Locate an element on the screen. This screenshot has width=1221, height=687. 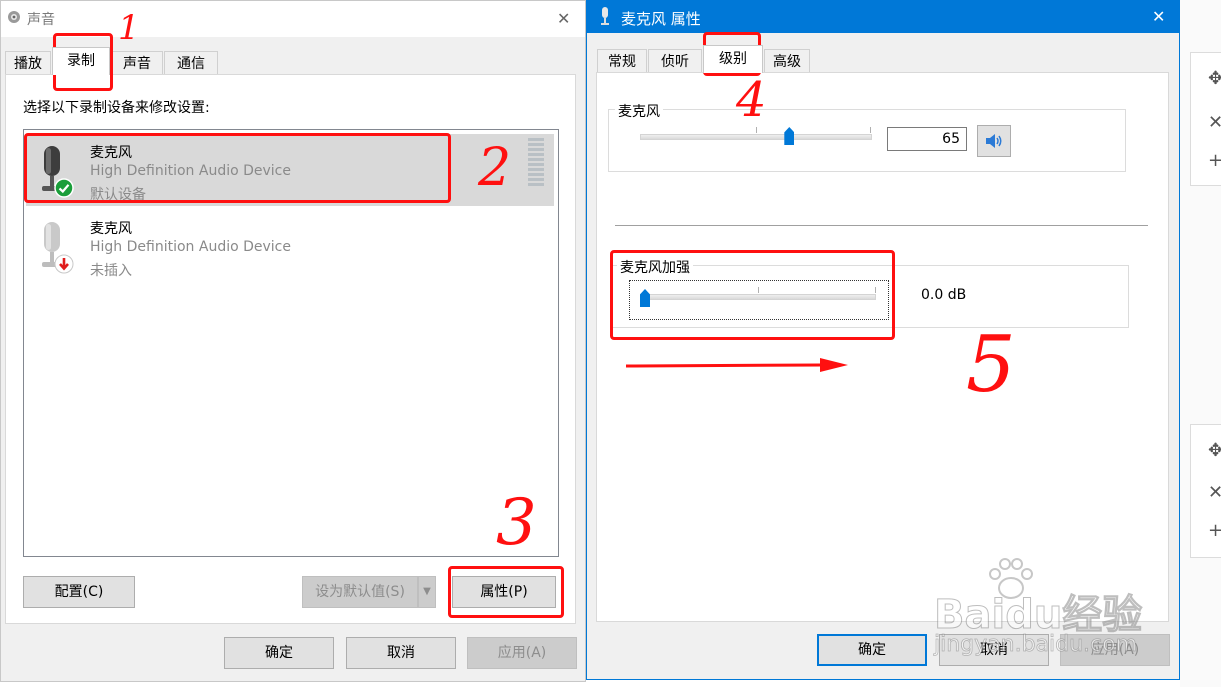
instruction-text: 选择以下录制设备来修改设置: is located at coordinates (116, 108).